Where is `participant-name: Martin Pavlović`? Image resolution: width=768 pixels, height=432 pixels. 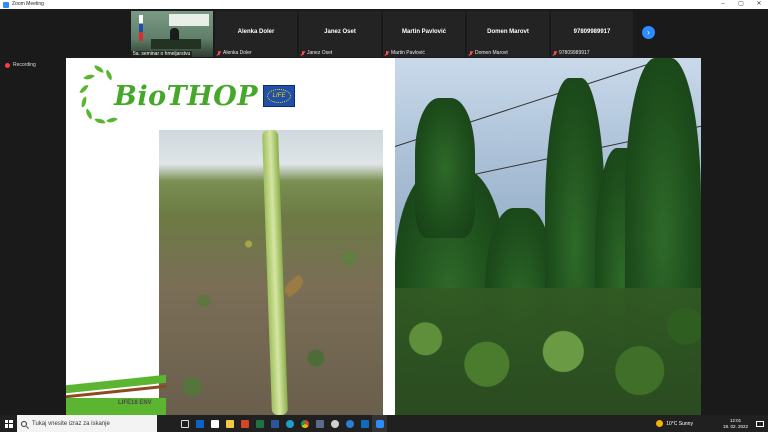
participant-name: Martin Pavlović is located at coordinates (423, 32).